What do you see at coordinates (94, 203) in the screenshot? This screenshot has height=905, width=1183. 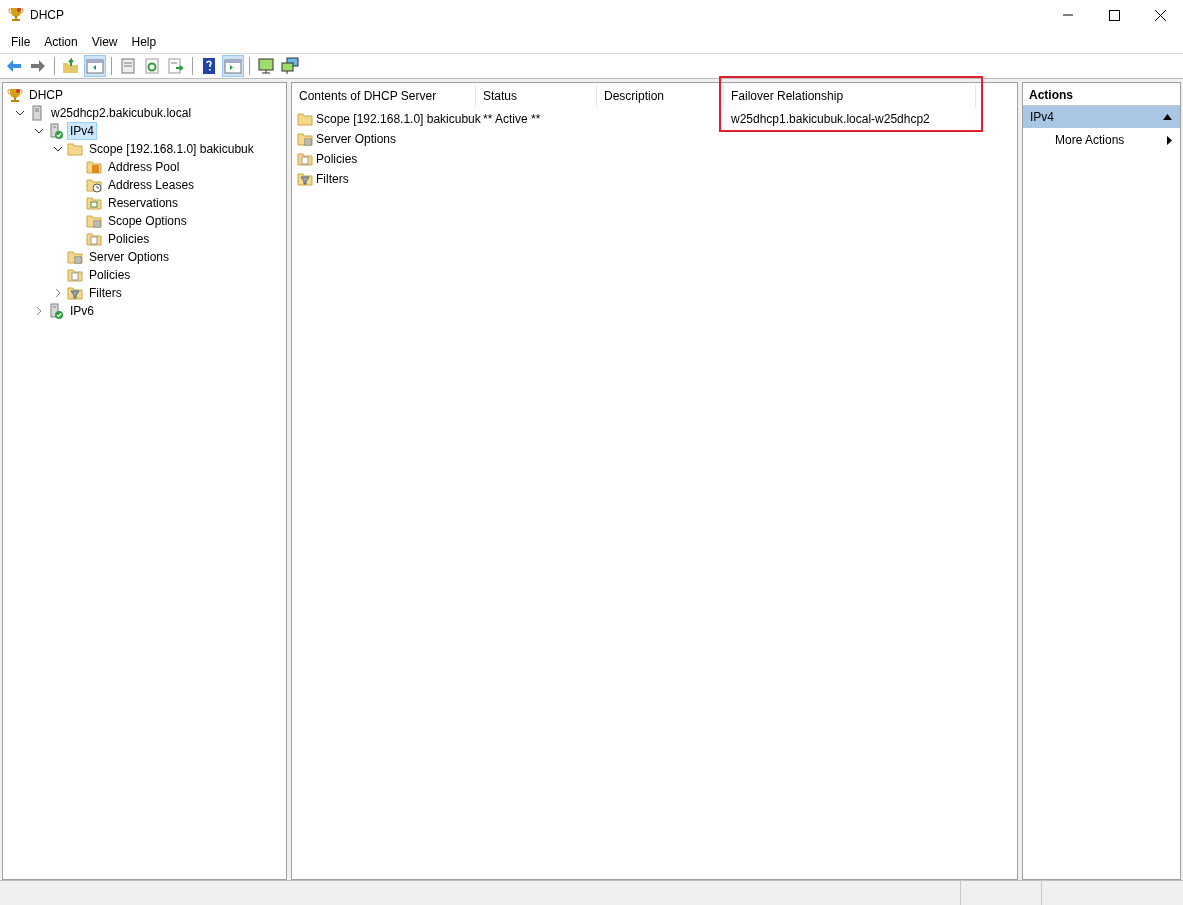 I see `folder-grid-icon` at bounding box center [94, 203].